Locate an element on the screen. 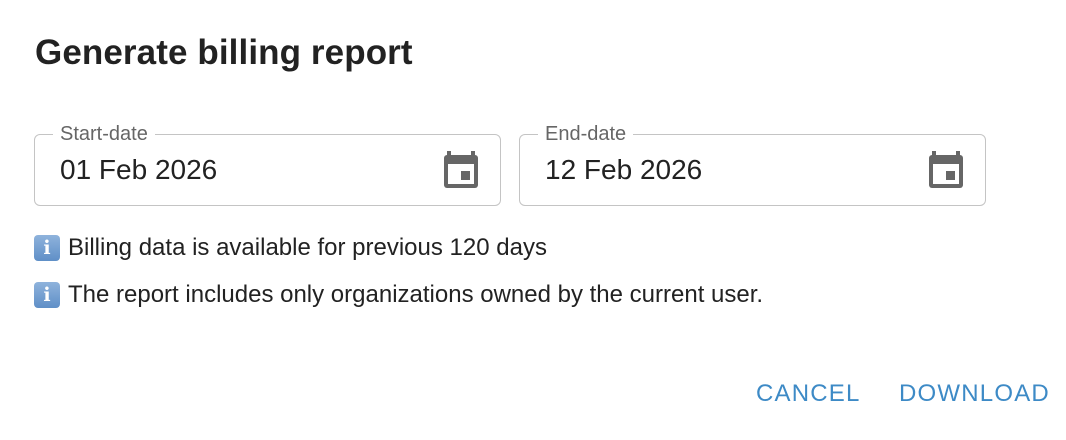 The width and height of the screenshot is (1066, 440). download-button: DOWNLOAD is located at coordinates (974, 394).